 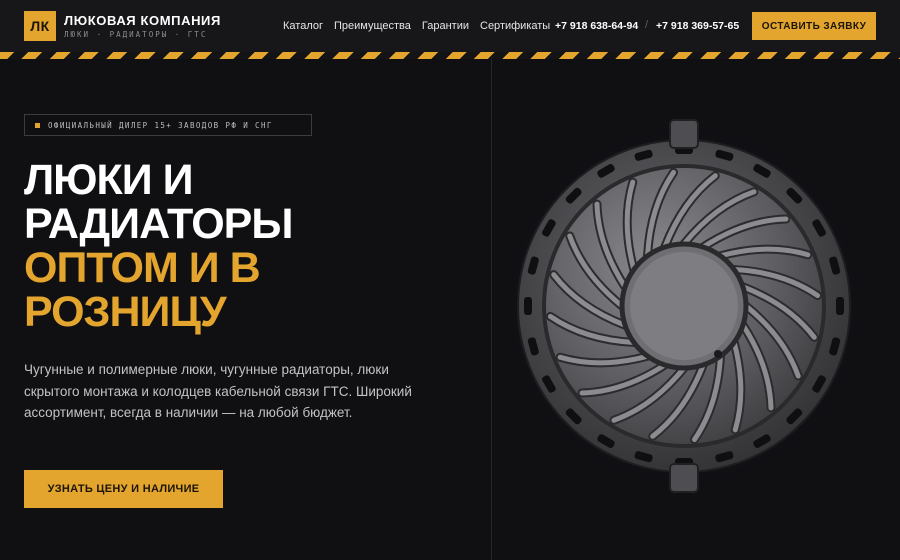 I want to click on dealer-badge: ОФИЦИАЛЬНЫЙ ДИЛЕР 15+ ЗАВОДОВ РФ И СНГ, so click(x=168, y=125).